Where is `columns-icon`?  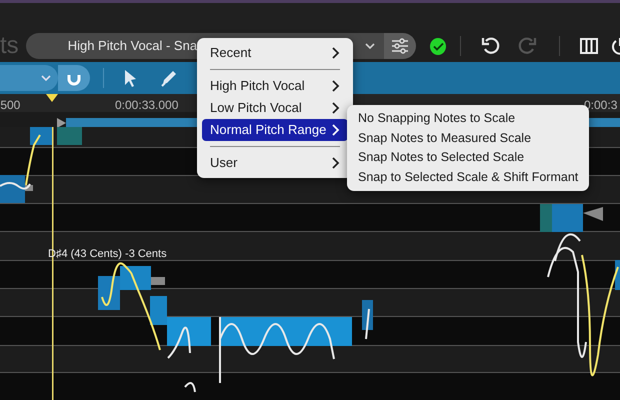 columns-icon is located at coordinates (589, 46).